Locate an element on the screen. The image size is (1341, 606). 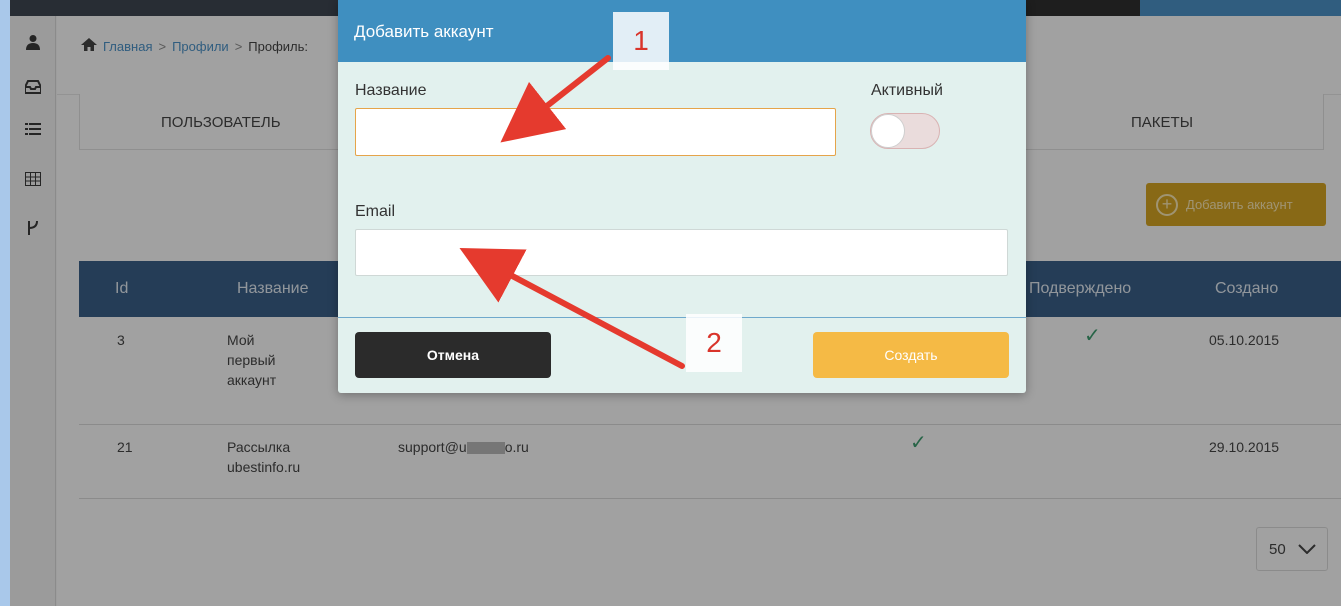
annotation-arrows is located at coordinates (572, 212).